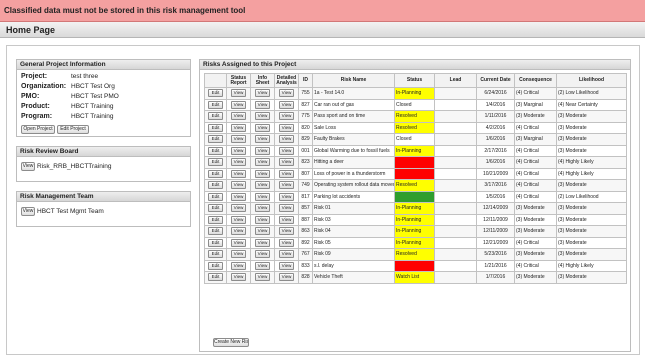 The width and height of the screenshot is (645, 358). What do you see at coordinates (28, 166) in the screenshot?
I see `view-review-board-button: View` at bounding box center [28, 166].